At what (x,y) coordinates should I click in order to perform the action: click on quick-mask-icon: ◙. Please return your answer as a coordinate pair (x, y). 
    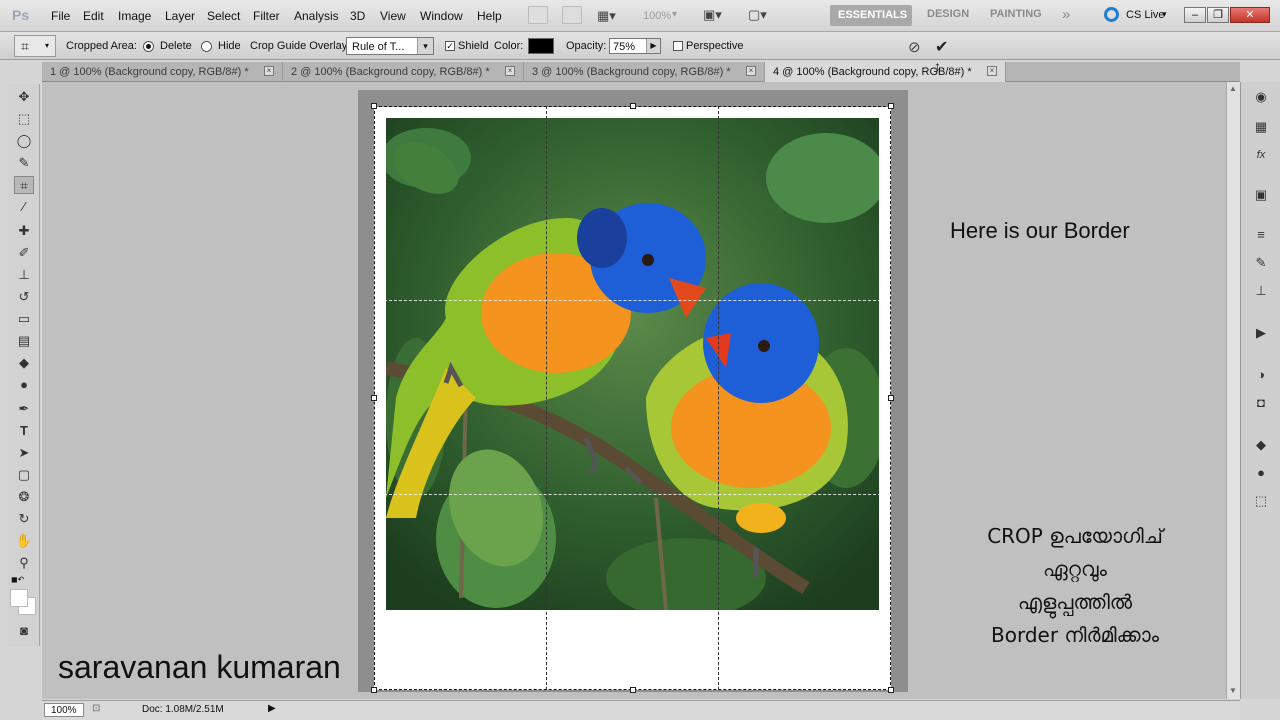
    Looking at the image, I should click on (24, 631).